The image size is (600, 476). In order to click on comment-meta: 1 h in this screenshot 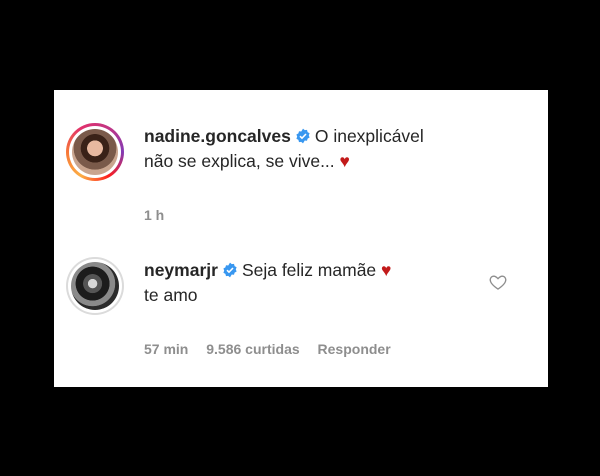, I will do `click(161, 215)`.